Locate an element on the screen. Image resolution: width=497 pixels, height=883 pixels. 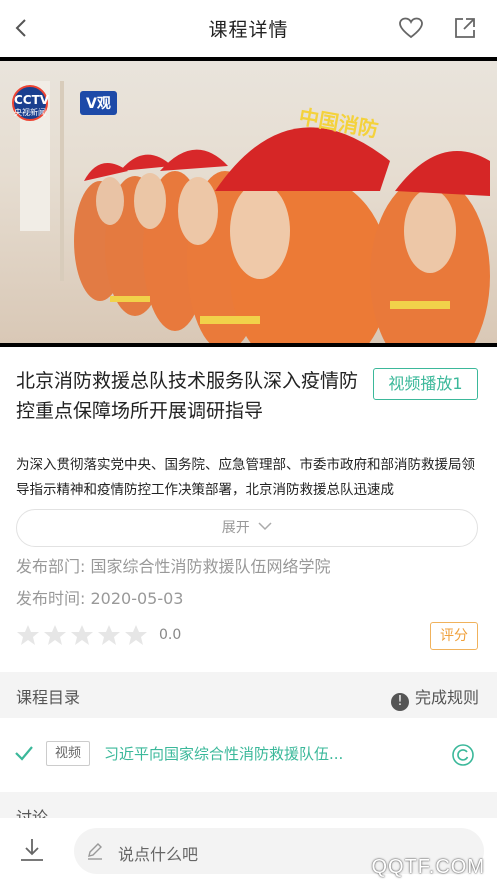
catalog-label: 课程目录 is located at coordinates (48, 697).